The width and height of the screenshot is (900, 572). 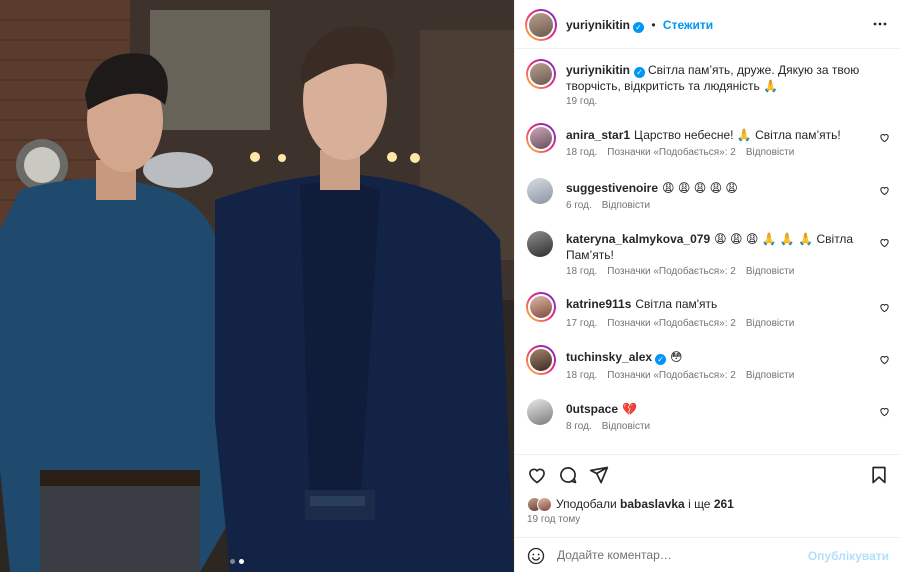 I want to click on comment-body: Царство небесне! 🙏 Світла пам’ять!, so click(x=737, y=135).